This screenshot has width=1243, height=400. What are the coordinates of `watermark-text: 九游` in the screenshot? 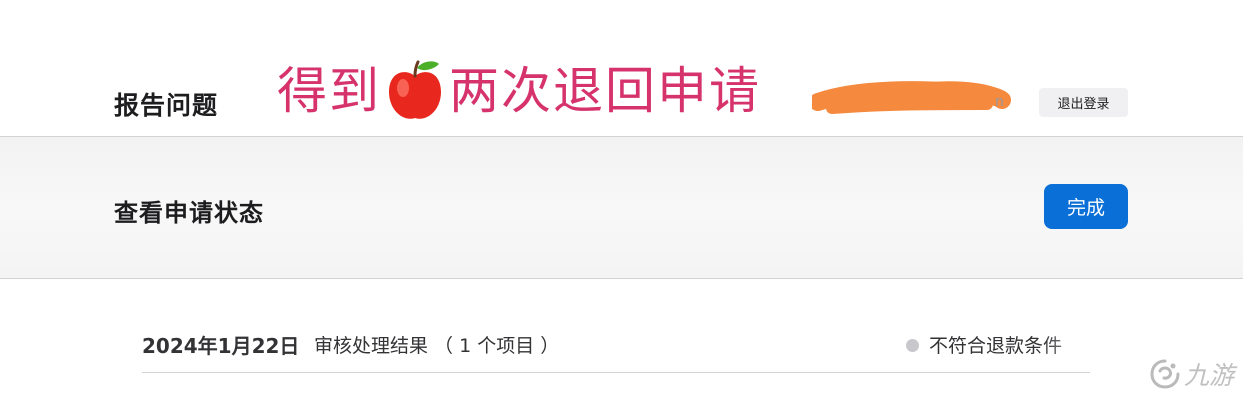 It's located at (1209, 375).